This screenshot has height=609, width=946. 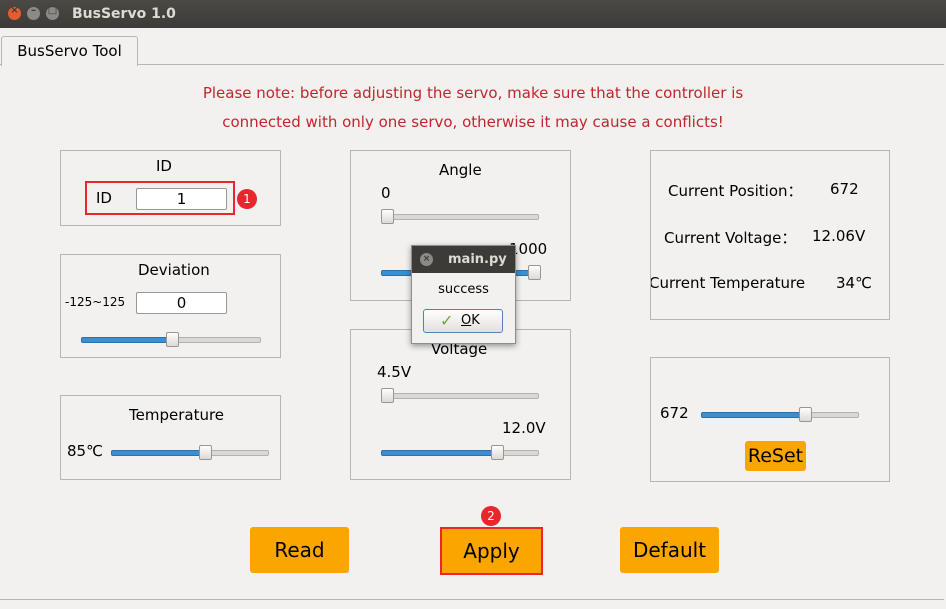 I want to click on angle-title: Angle, so click(x=460, y=170).